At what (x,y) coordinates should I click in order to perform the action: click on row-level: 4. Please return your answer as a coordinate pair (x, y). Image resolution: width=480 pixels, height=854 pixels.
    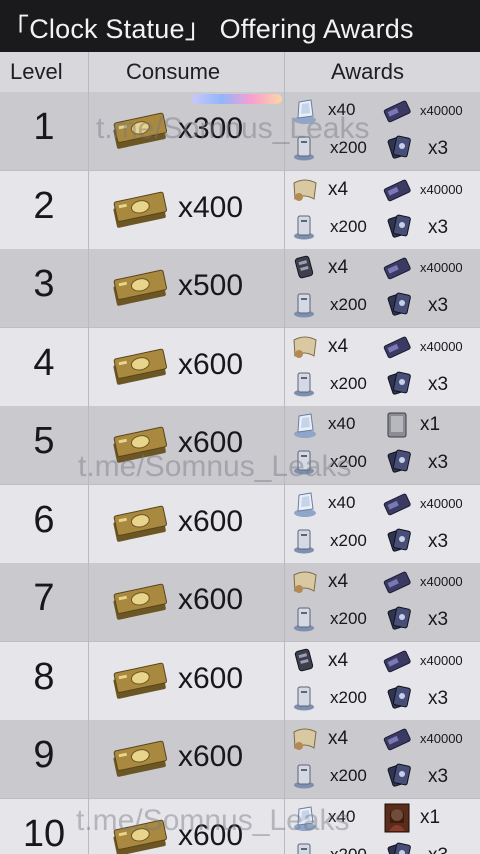
    Looking at the image, I should click on (44, 362).